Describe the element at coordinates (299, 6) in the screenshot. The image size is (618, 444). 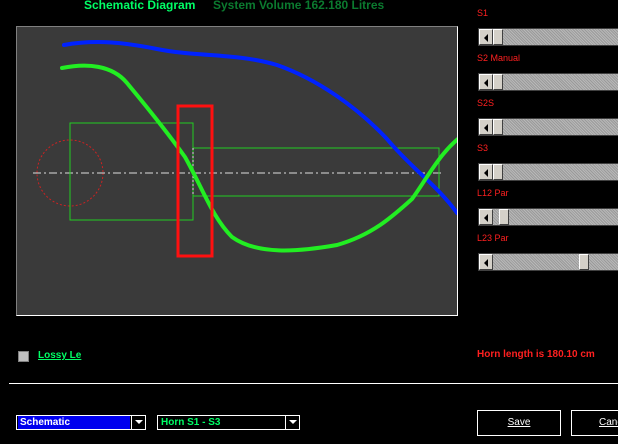
I see `system-volume-readout: System Volume 162.180 Litres` at that location.